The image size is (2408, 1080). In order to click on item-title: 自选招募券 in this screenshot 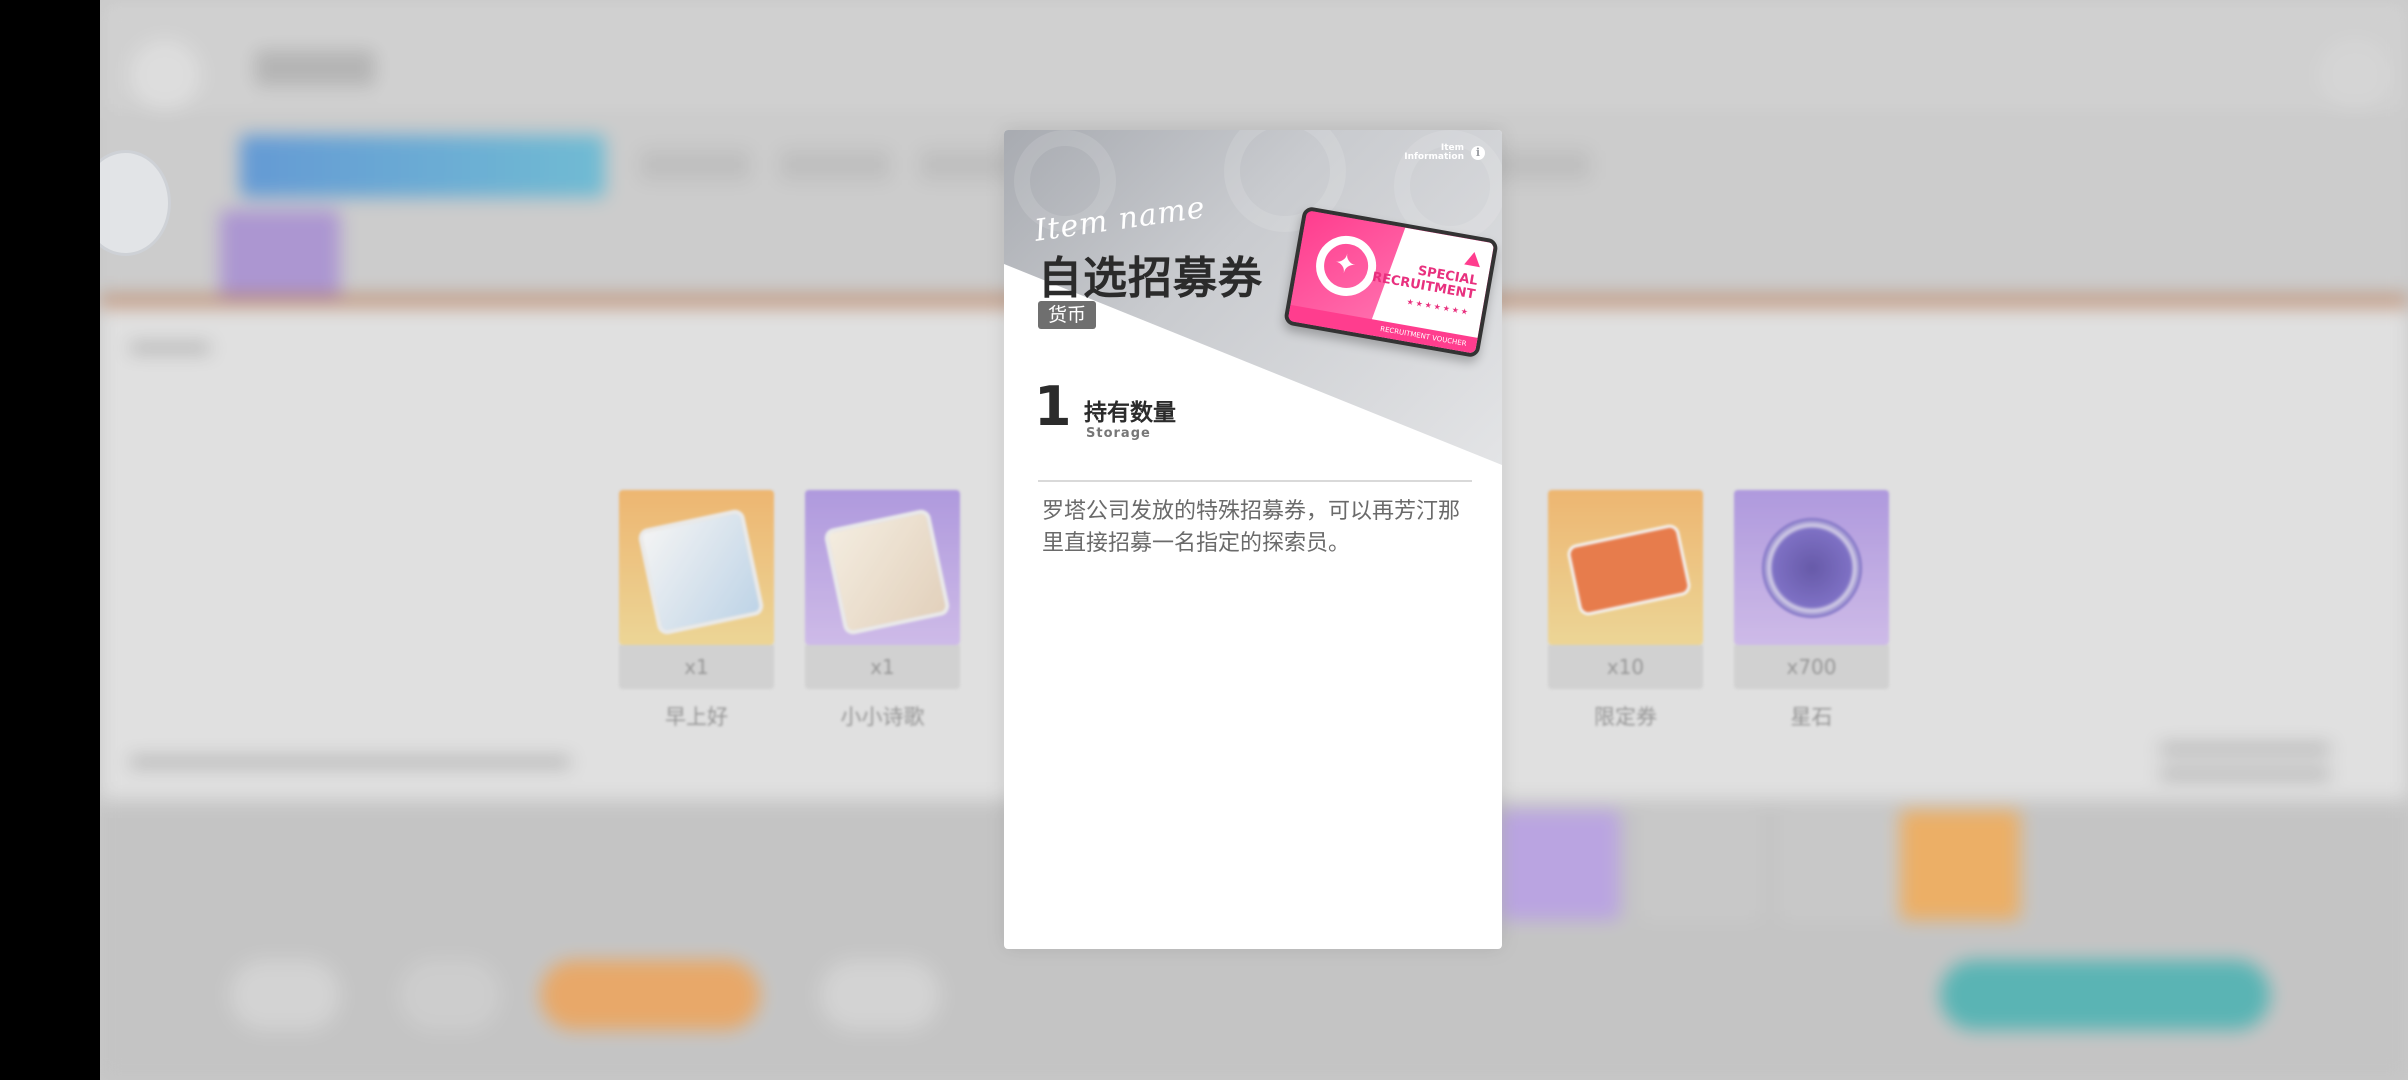, I will do `click(1150, 278)`.